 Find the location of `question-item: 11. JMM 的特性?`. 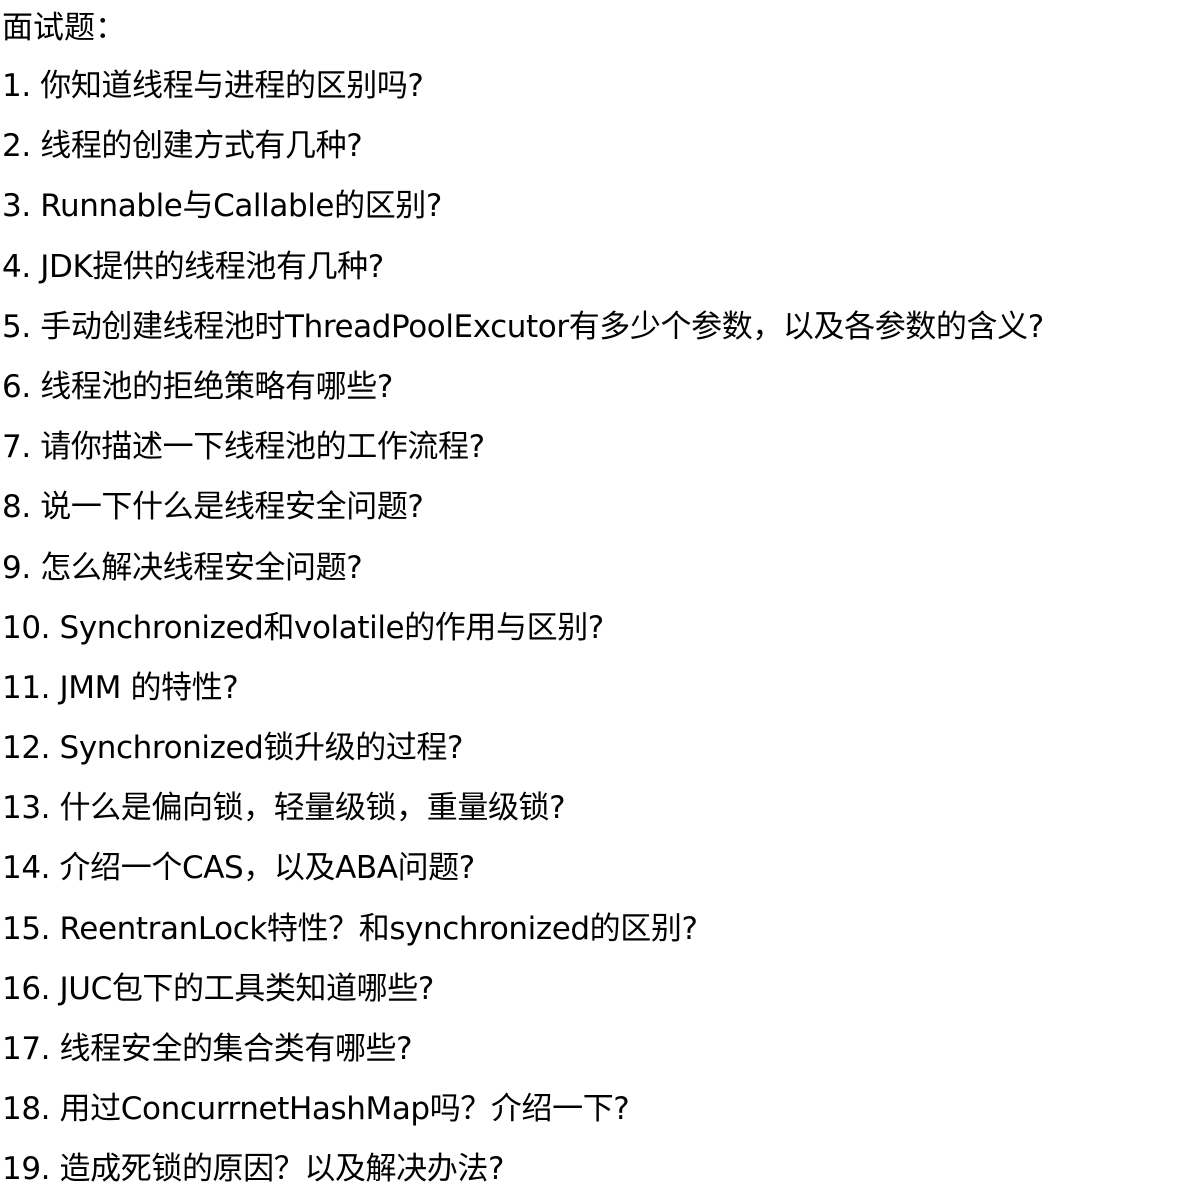

question-item: 11. JMM 的特性? is located at coordinates (120, 687).